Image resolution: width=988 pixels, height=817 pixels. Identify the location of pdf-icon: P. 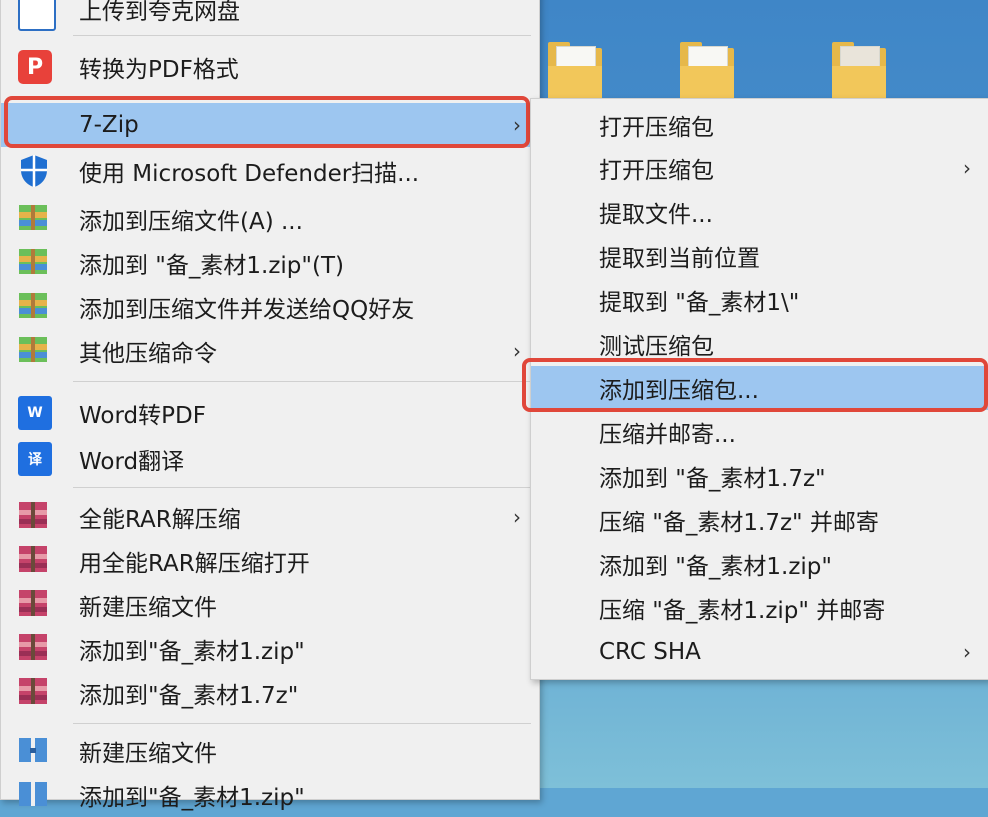
(35, 67).